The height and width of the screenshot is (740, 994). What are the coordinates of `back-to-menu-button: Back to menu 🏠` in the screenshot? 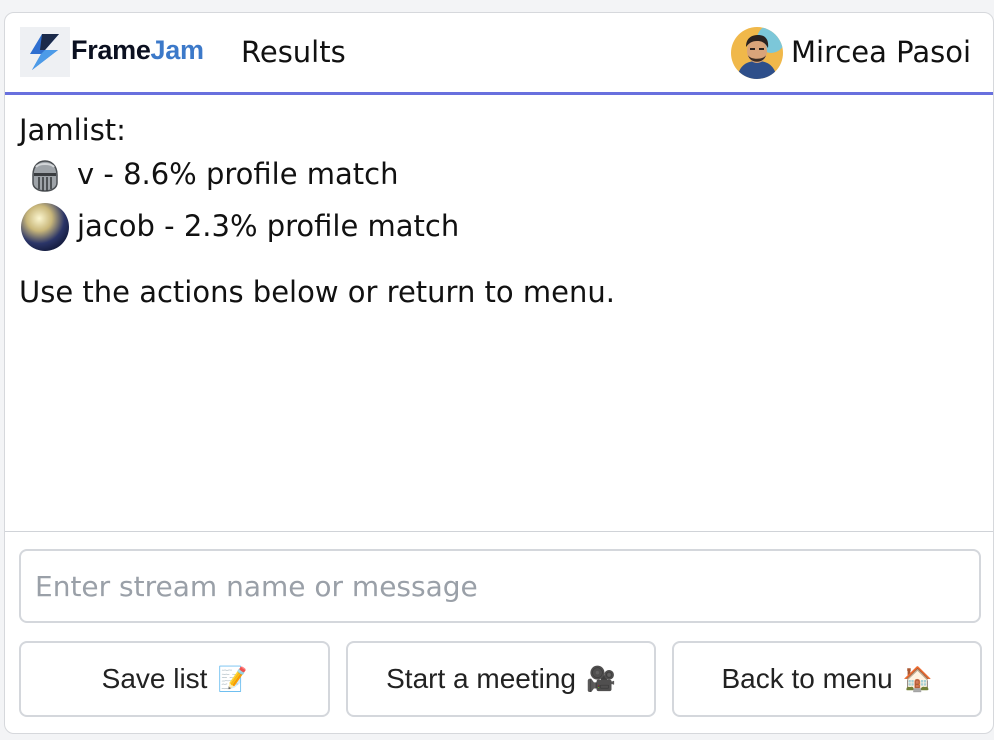 It's located at (827, 679).